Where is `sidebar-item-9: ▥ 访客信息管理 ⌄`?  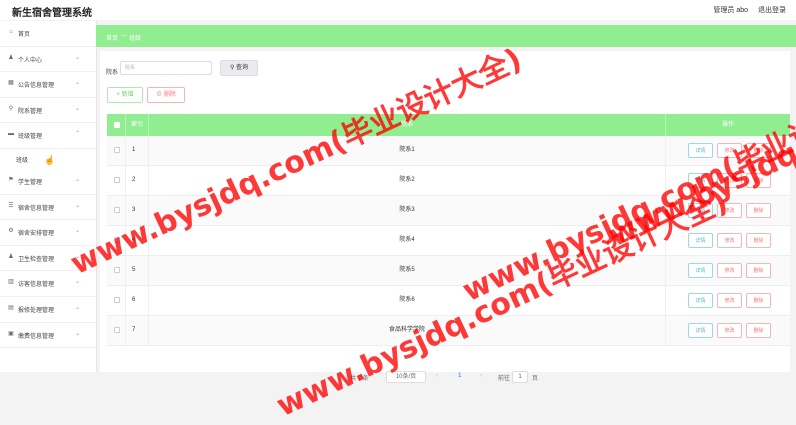
sidebar-item-9: ▥ 访客信息管理 ⌄ is located at coordinates (48, 284).